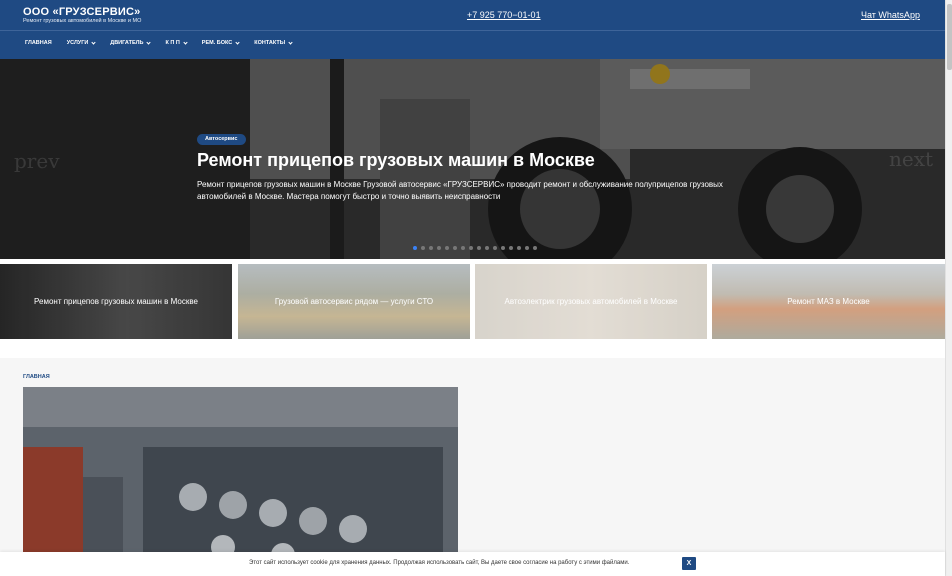 The width and height of the screenshot is (952, 576). What do you see at coordinates (217, 43) in the screenshot?
I see `nav-label: Рем. бокс` at bounding box center [217, 43].